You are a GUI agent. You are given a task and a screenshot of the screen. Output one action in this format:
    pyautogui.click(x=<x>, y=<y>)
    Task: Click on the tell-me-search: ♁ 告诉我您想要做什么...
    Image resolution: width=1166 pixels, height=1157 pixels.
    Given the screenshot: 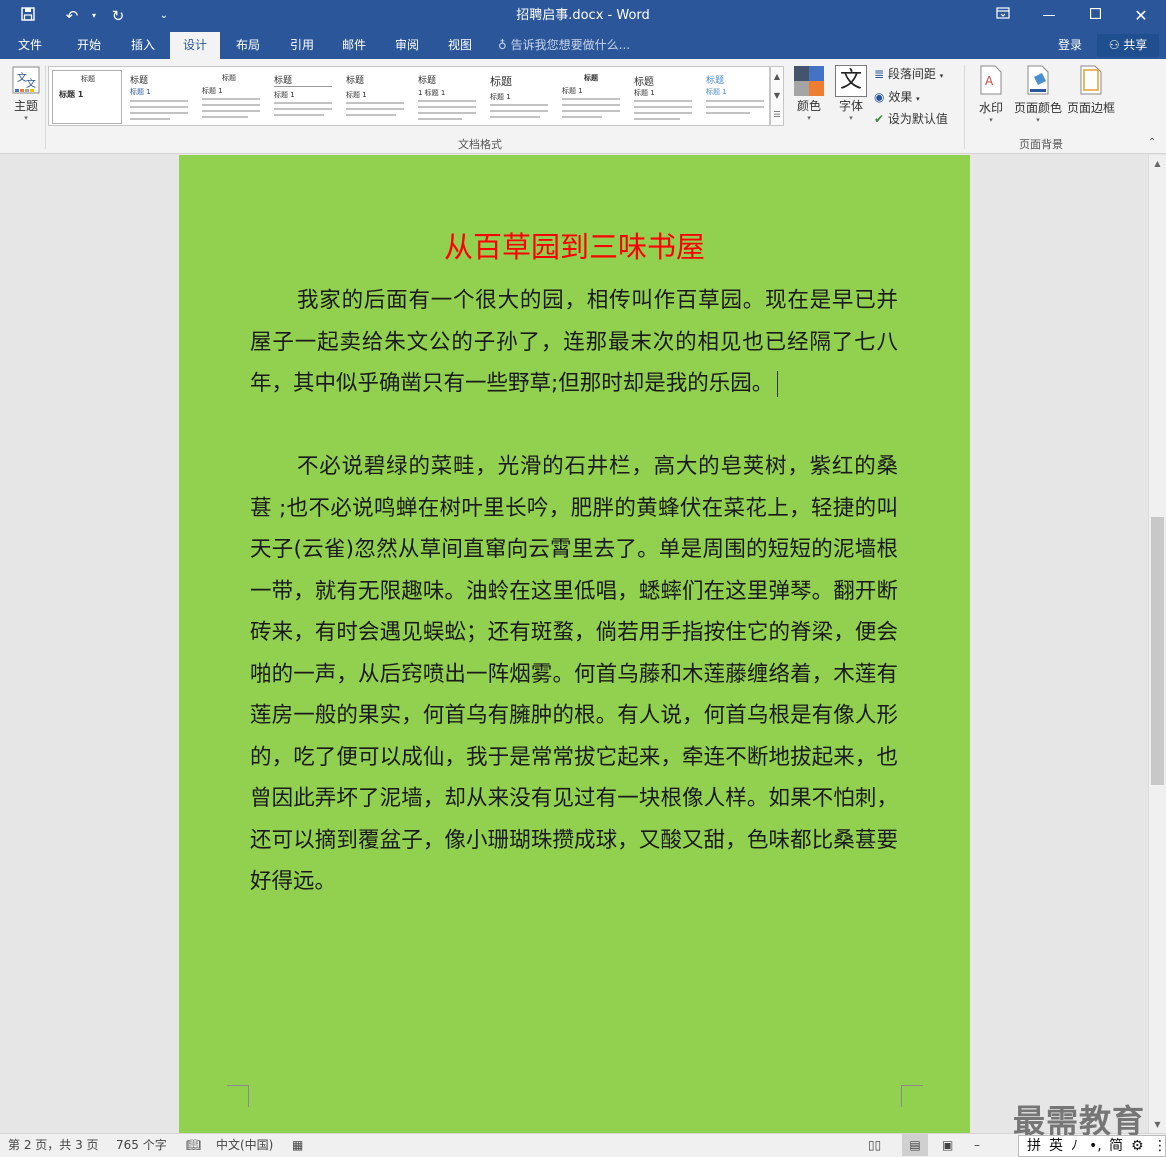 What is the action you would take?
    pyautogui.click(x=564, y=45)
    